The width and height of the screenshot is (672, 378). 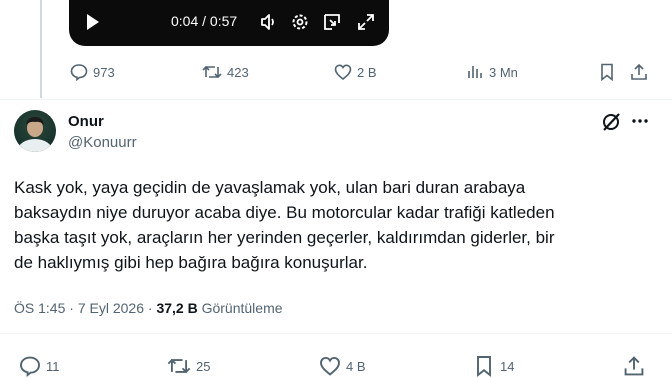 What do you see at coordinates (86, 121) in the screenshot?
I see `display-name: Onur` at bounding box center [86, 121].